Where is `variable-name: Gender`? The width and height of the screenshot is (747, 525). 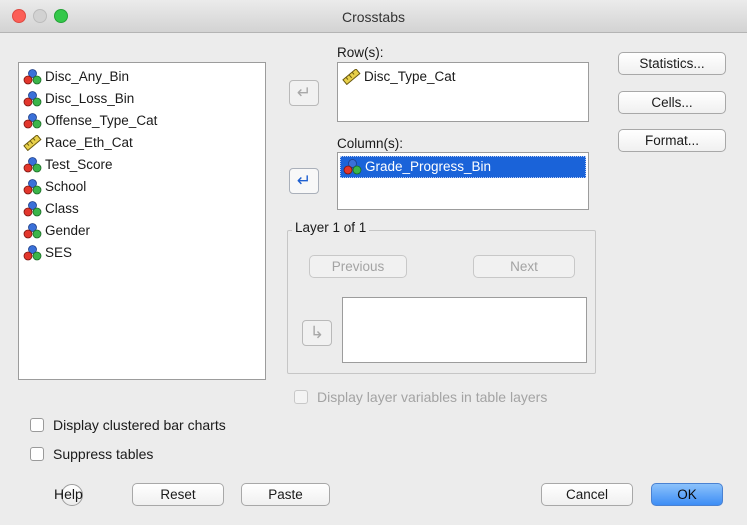 variable-name: Gender is located at coordinates (68, 230).